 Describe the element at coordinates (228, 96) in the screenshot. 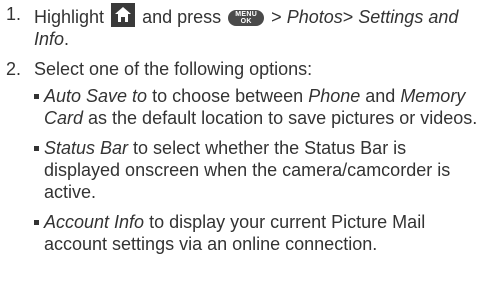

I see `option-text: to choose between` at that location.